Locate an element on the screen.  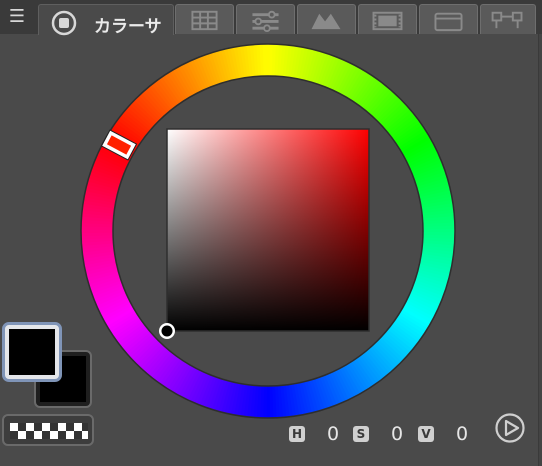
saturation-key-badge: S is located at coordinates (361, 434).